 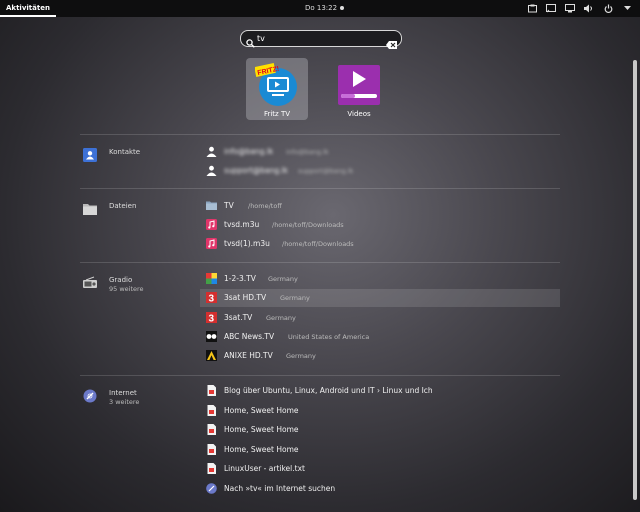 What do you see at coordinates (242, 224) in the screenshot?
I see `result-title: tvsd.m3u` at bounding box center [242, 224].